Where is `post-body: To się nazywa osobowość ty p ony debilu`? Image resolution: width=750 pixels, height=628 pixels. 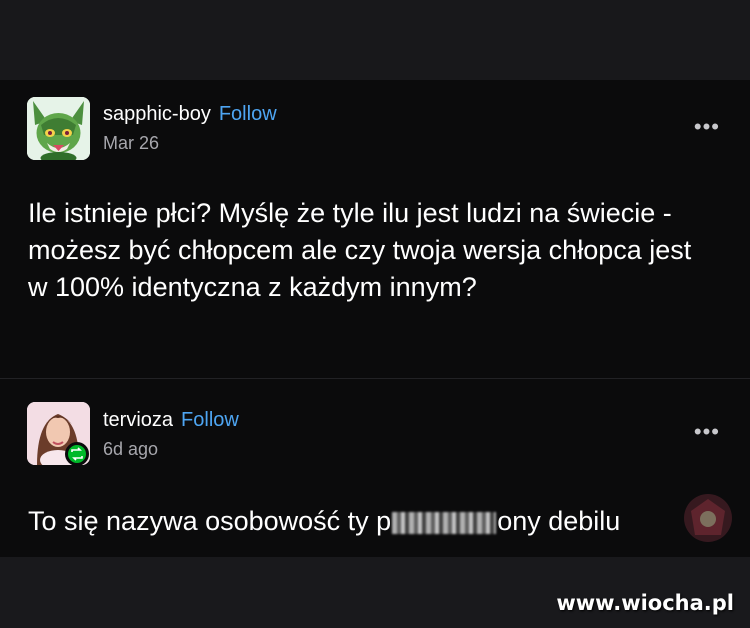 post-body: To się nazywa osobowość ty p ony debilu is located at coordinates (368, 521).